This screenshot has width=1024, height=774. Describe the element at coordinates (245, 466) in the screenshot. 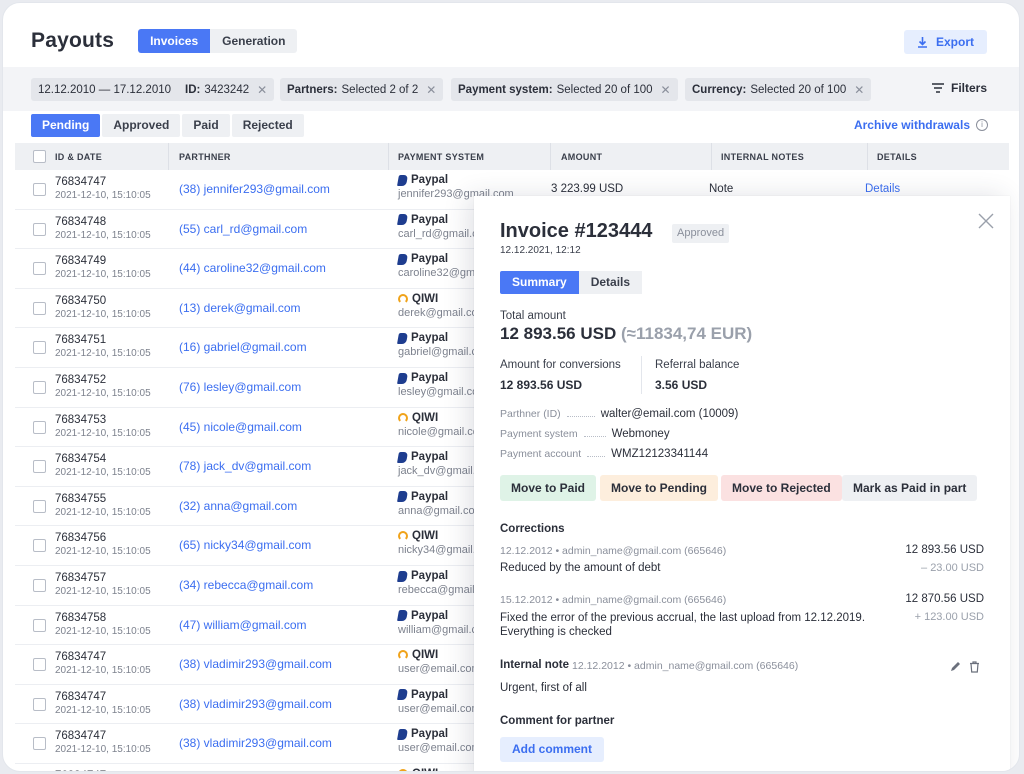

I see `row-partner-link: (78) jack_dv@gmail.com` at that location.